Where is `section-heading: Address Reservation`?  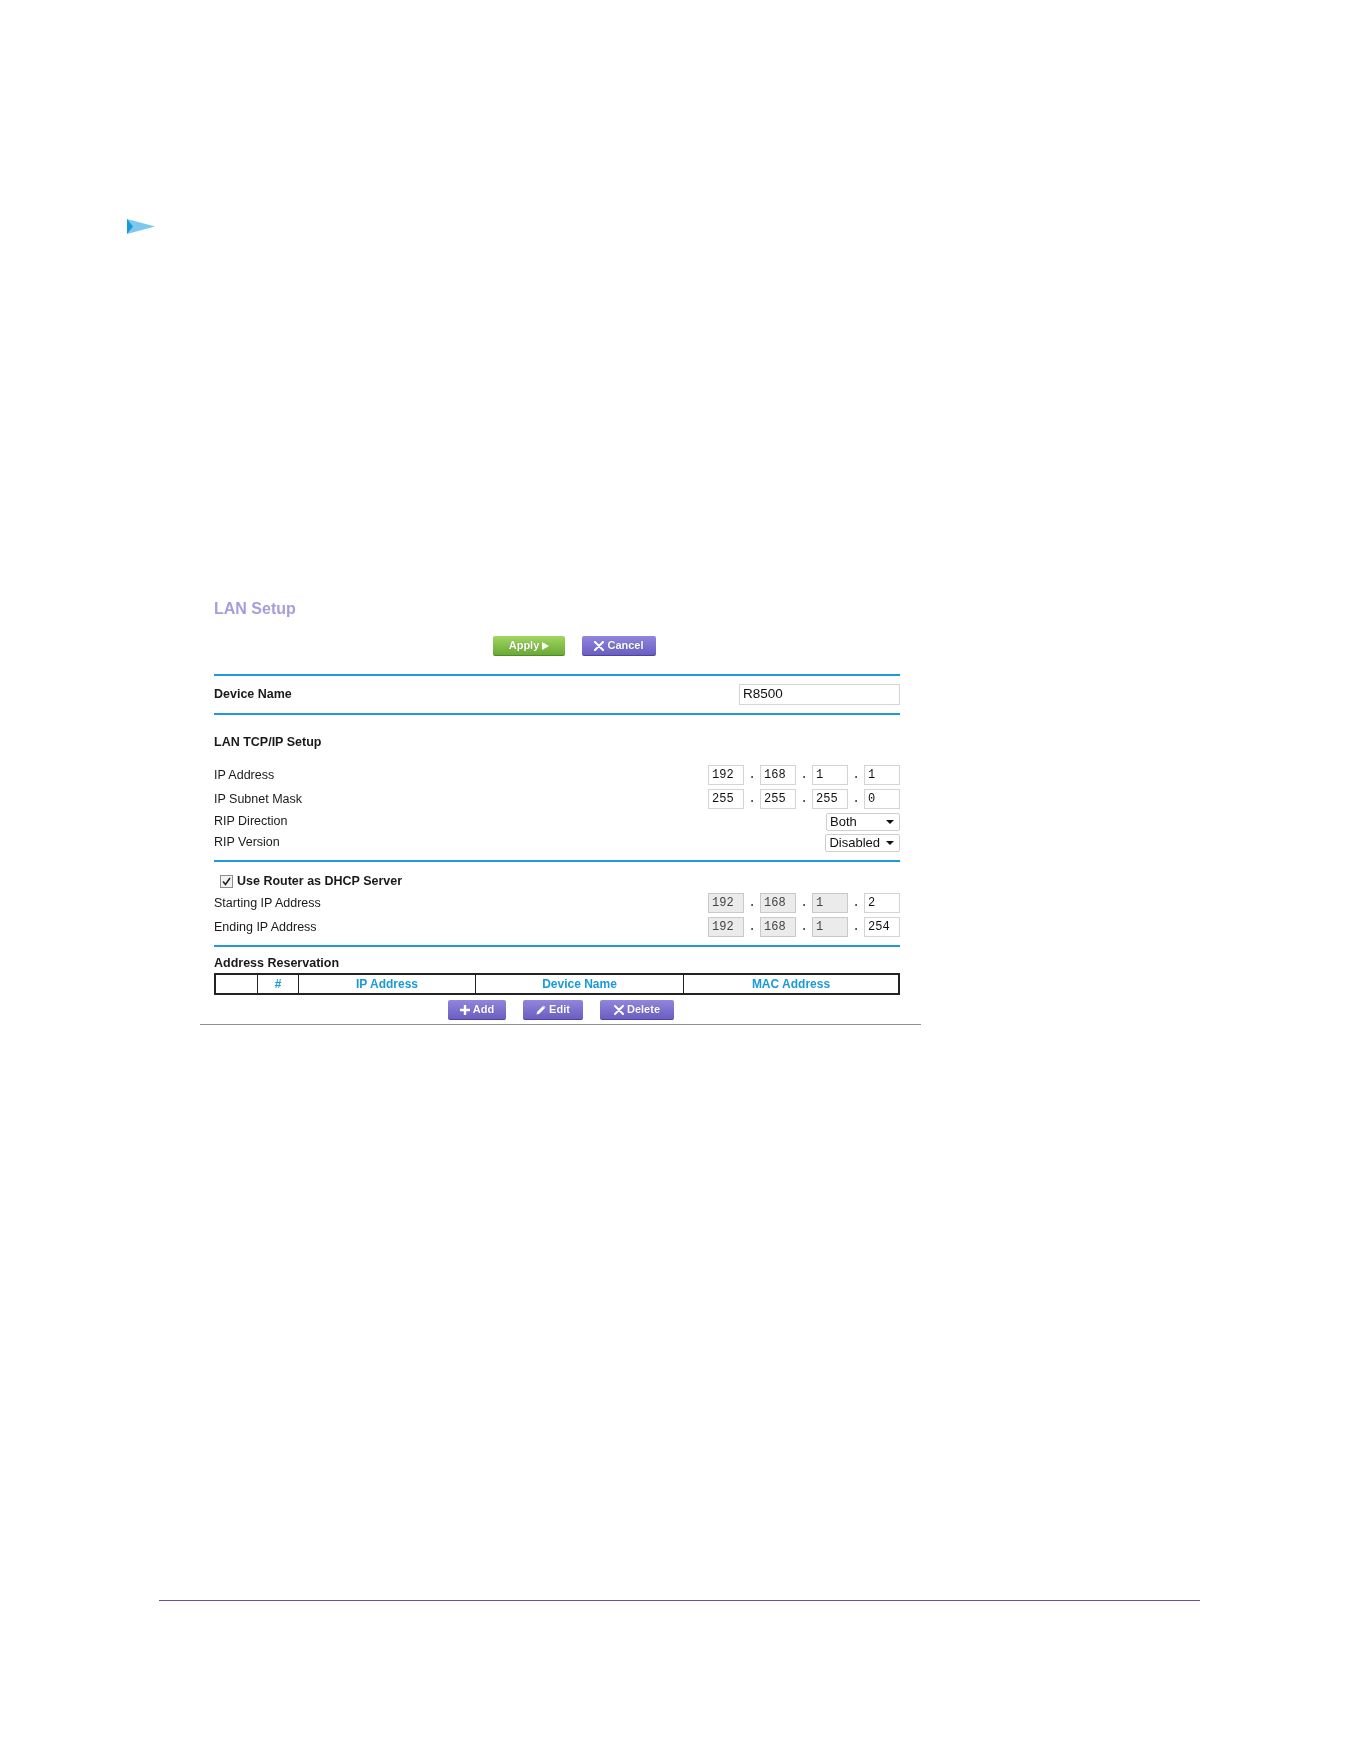
section-heading: Address Reservation is located at coordinates (277, 963).